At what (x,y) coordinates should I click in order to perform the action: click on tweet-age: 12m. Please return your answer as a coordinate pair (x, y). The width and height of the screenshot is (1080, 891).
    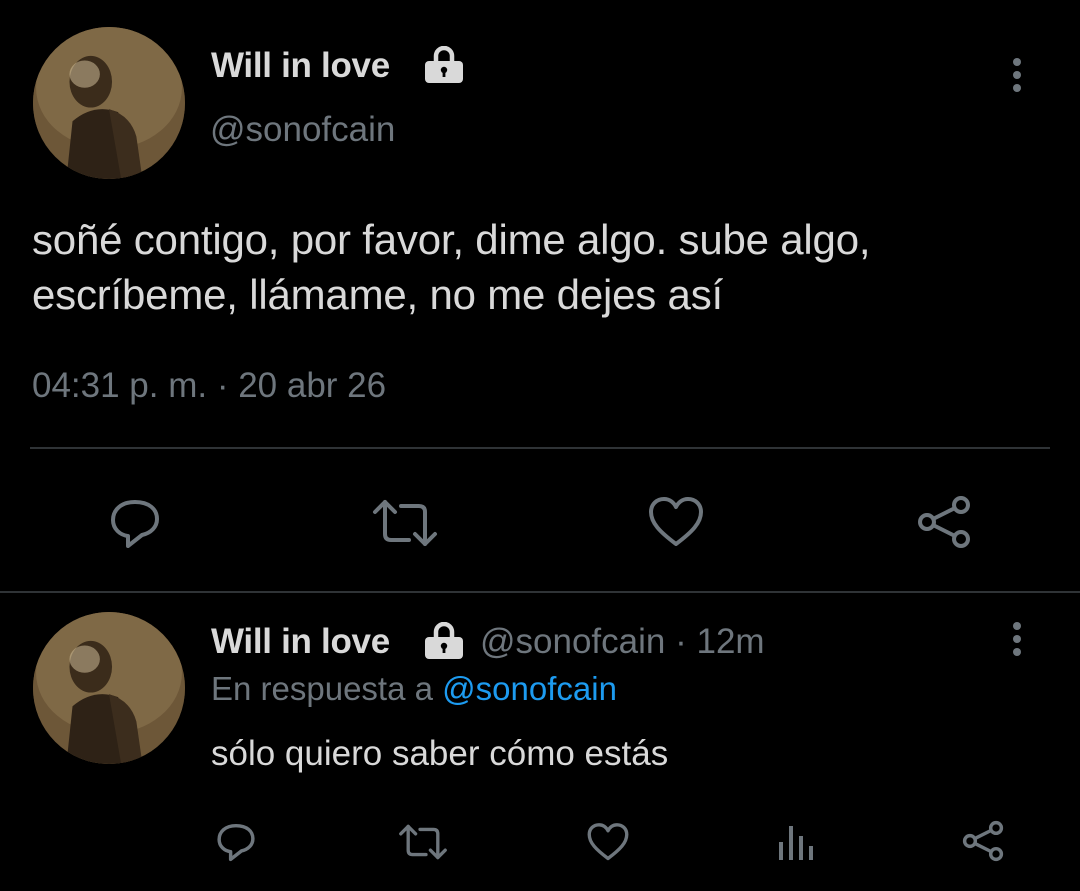
    Looking at the image, I should click on (730, 641).